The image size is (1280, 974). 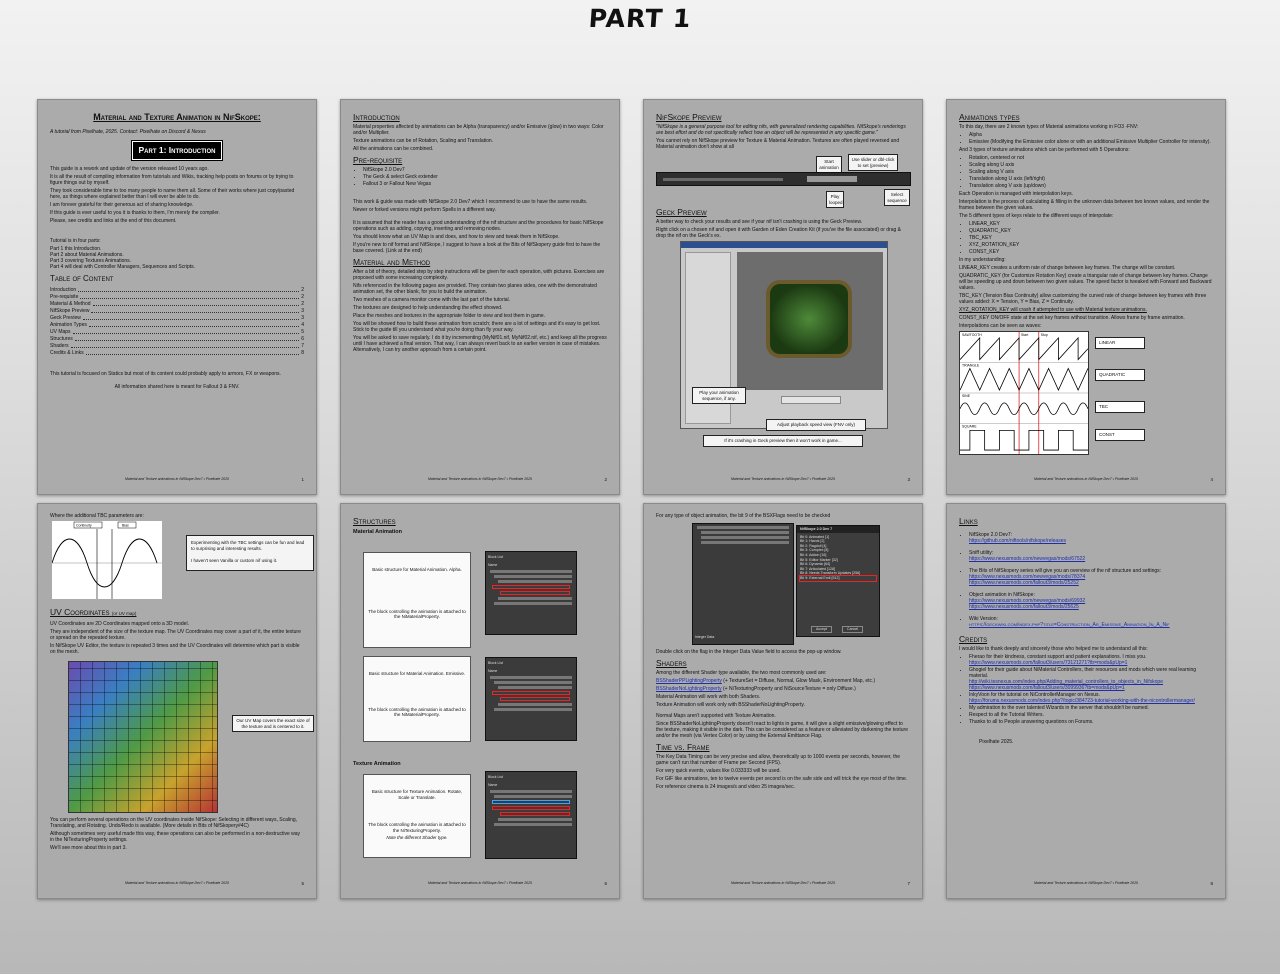 What do you see at coordinates (689, 117) in the screenshot?
I see `section-heading: NifSkope Preview` at bounding box center [689, 117].